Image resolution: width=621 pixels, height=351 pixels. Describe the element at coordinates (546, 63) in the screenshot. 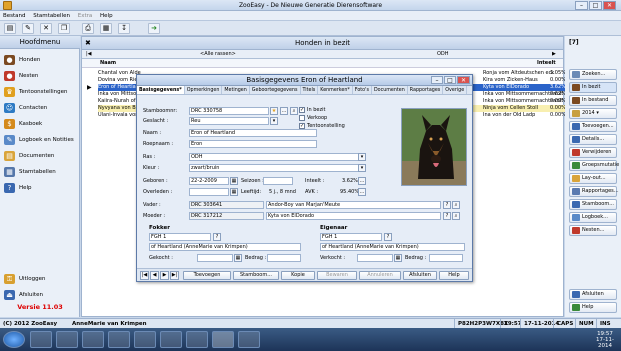

I see `col-inteelt: Inteelt` at that location.